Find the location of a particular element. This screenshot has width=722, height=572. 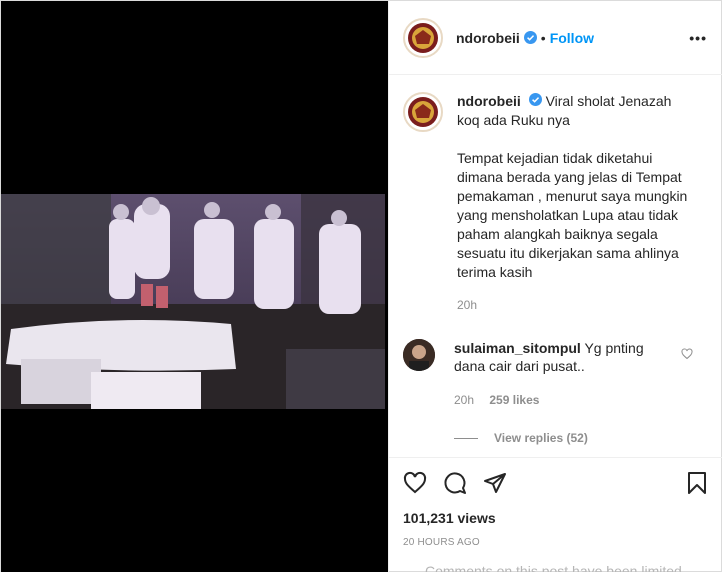

replies-divider is located at coordinates (466, 438).